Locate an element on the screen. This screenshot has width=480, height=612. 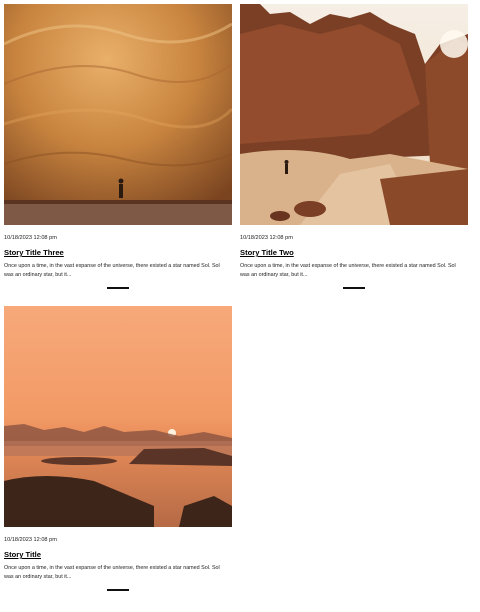
post-title-link: Story Title is located at coordinates (22, 555).